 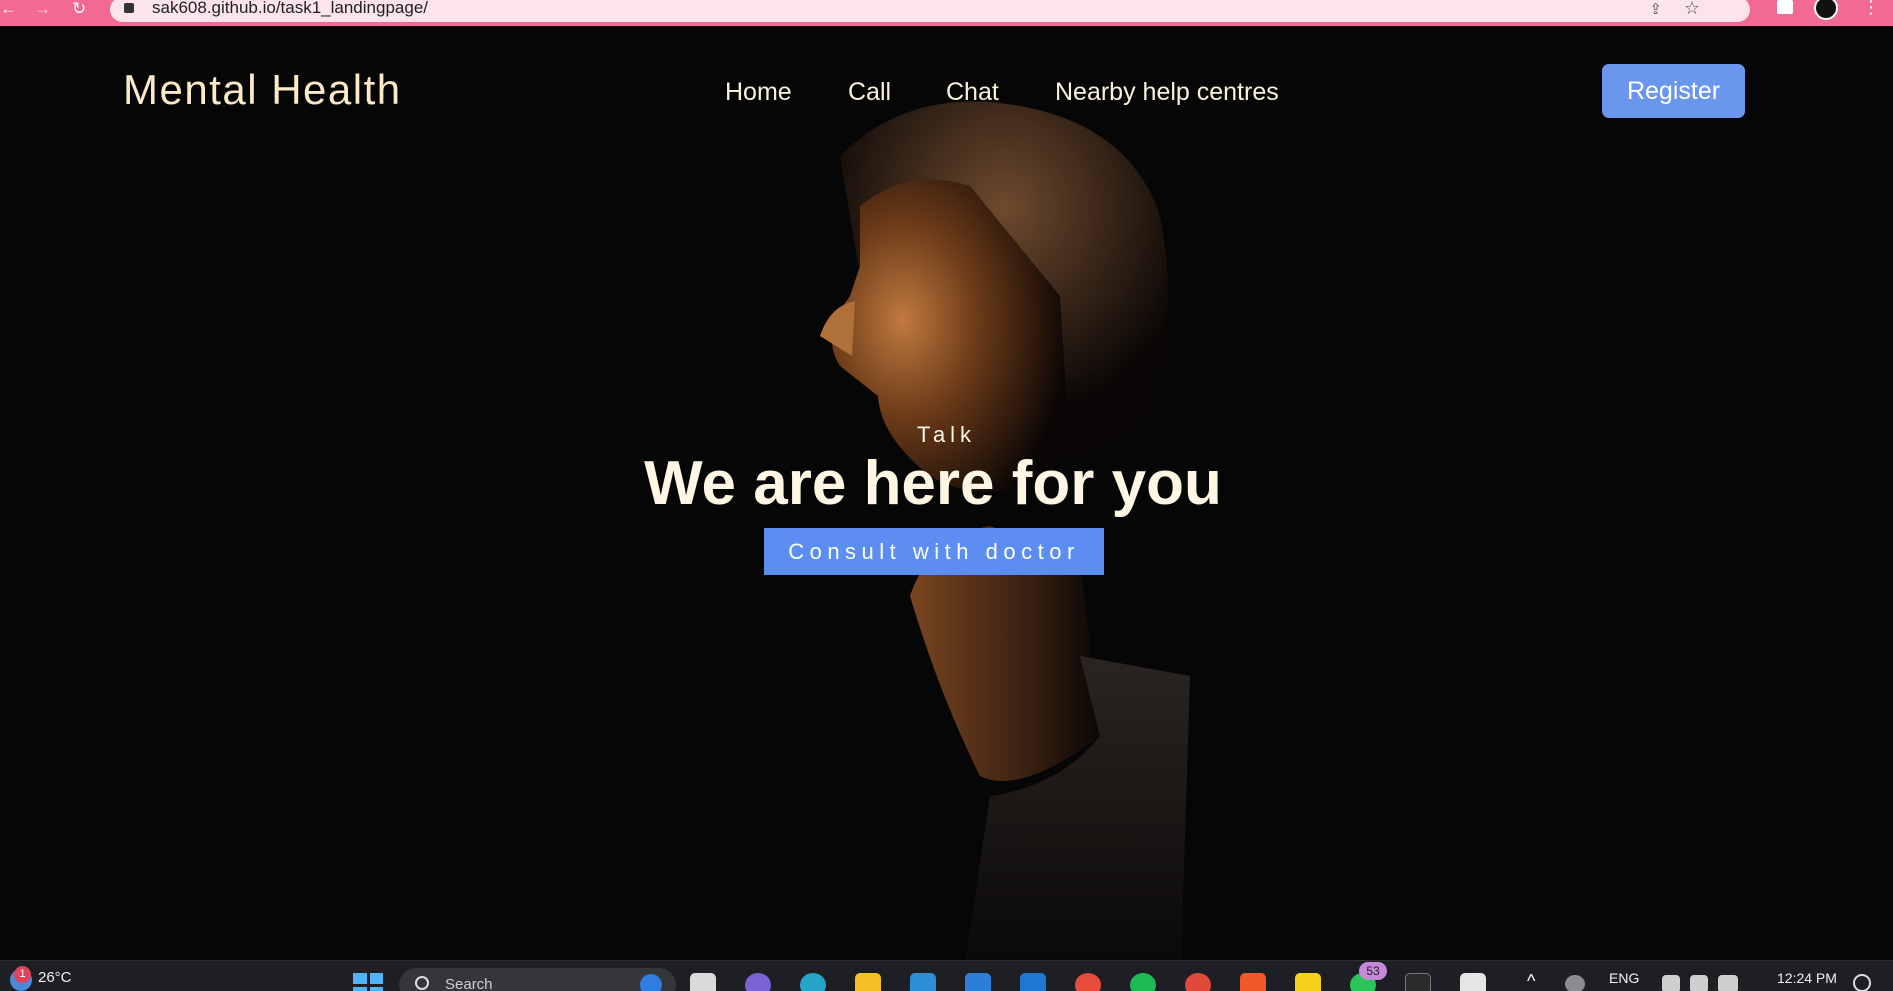 What do you see at coordinates (129, 8) in the screenshot?
I see `lock-icon` at bounding box center [129, 8].